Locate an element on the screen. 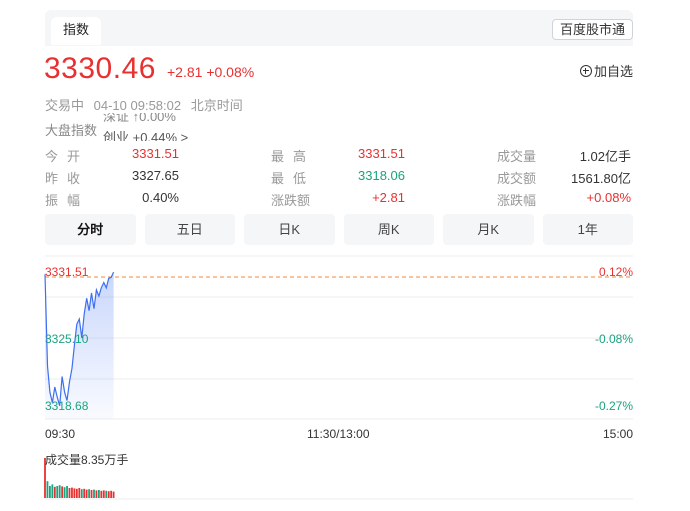 This screenshot has width=690, height=511. y-axis-label-right: 0.12% is located at coordinates (616, 272).